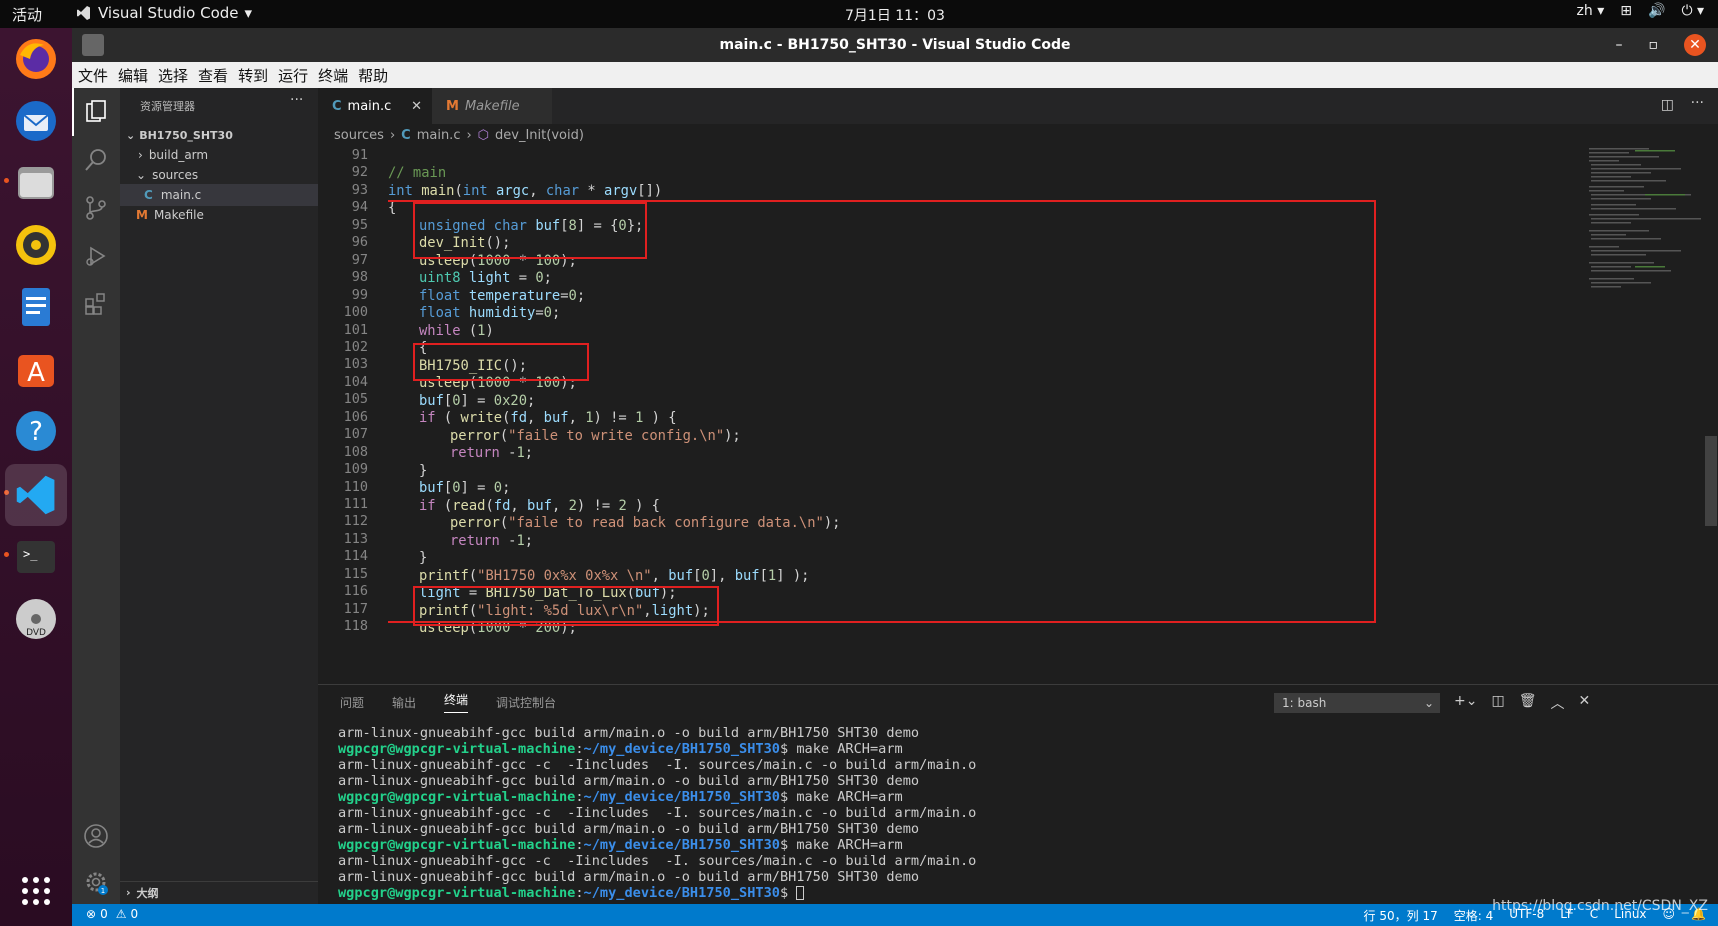 This screenshot has height=926, width=1718. I want to click on dvd-icon: DVD, so click(36, 619).